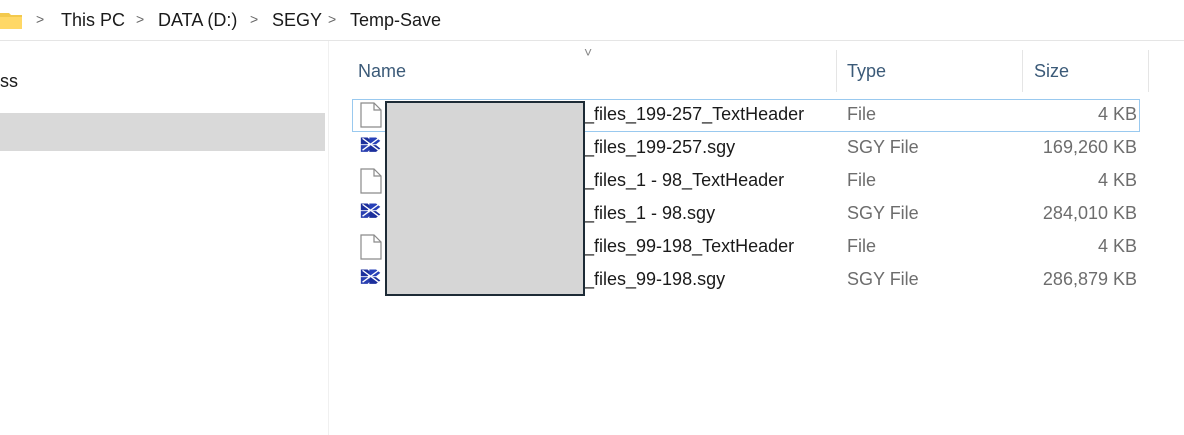 The image size is (1184, 435). I want to click on file-name: _files_99-198_TextHeader, so click(689, 246).